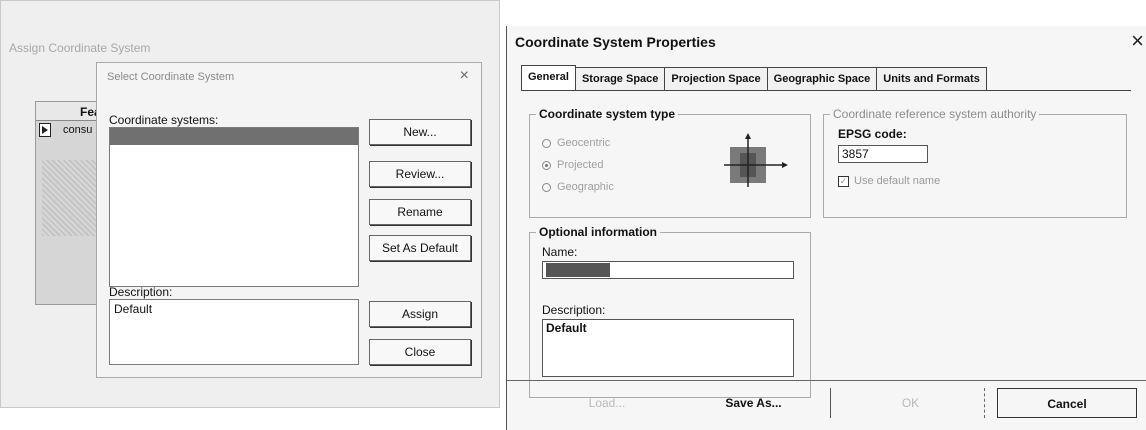 The image size is (1146, 430). What do you see at coordinates (911, 403) in the screenshot?
I see `ok-button: OK` at bounding box center [911, 403].